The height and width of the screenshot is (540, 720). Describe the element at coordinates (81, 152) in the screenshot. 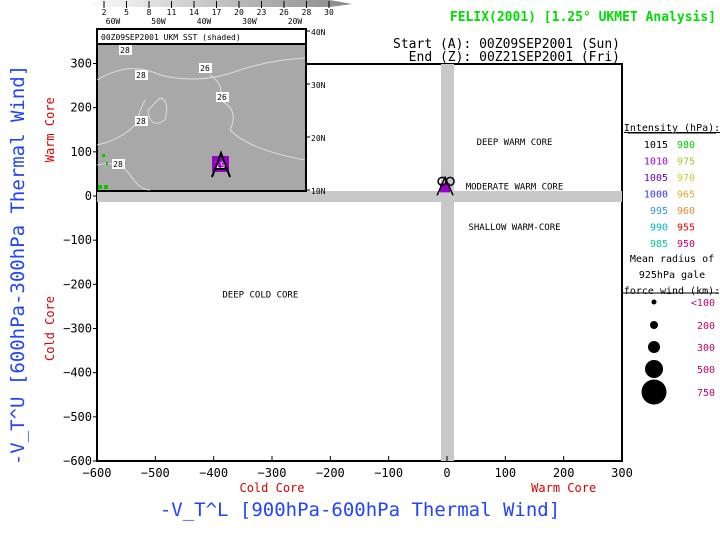

I see `y-tick-label: 100` at that location.